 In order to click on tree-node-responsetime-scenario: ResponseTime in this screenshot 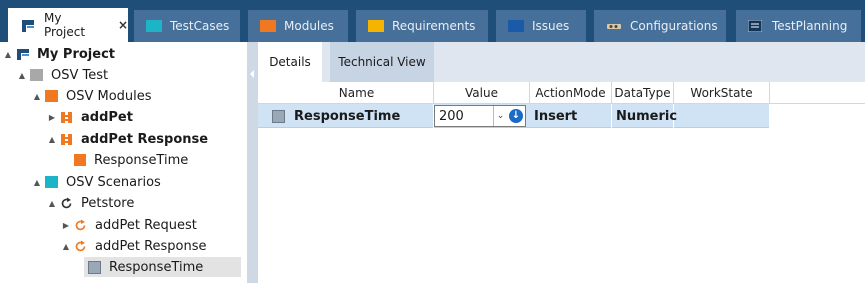, I will do `click(162, 267)`.